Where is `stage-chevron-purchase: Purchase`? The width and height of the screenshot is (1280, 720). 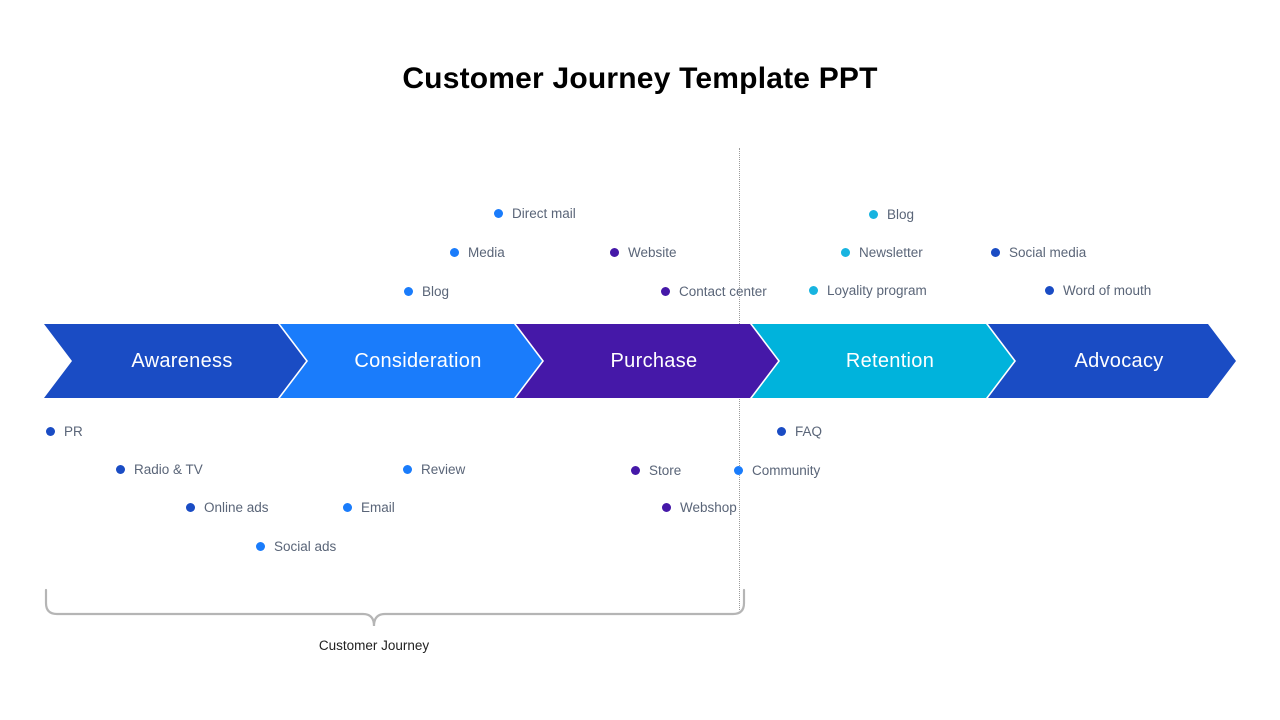
stage-chevron-purchase: Purchase is located at coordinates (647, 361).